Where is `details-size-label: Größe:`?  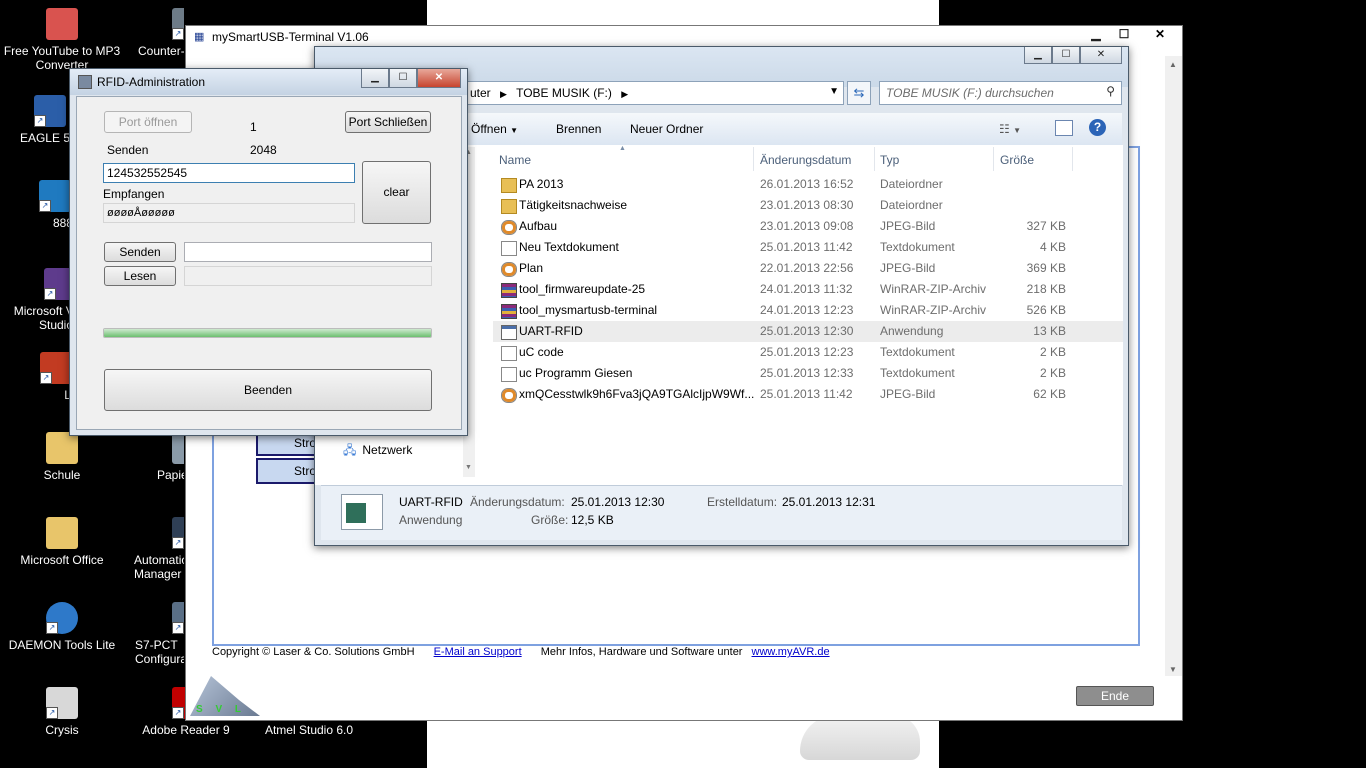
details-size-label: Größe: is located at coordinates (550, 520).